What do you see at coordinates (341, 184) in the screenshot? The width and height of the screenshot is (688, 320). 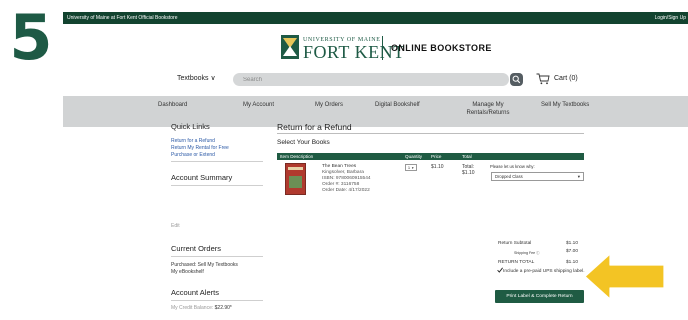 I see `book-order-number: Order #: 3116758` at bounding box center [341, 184].